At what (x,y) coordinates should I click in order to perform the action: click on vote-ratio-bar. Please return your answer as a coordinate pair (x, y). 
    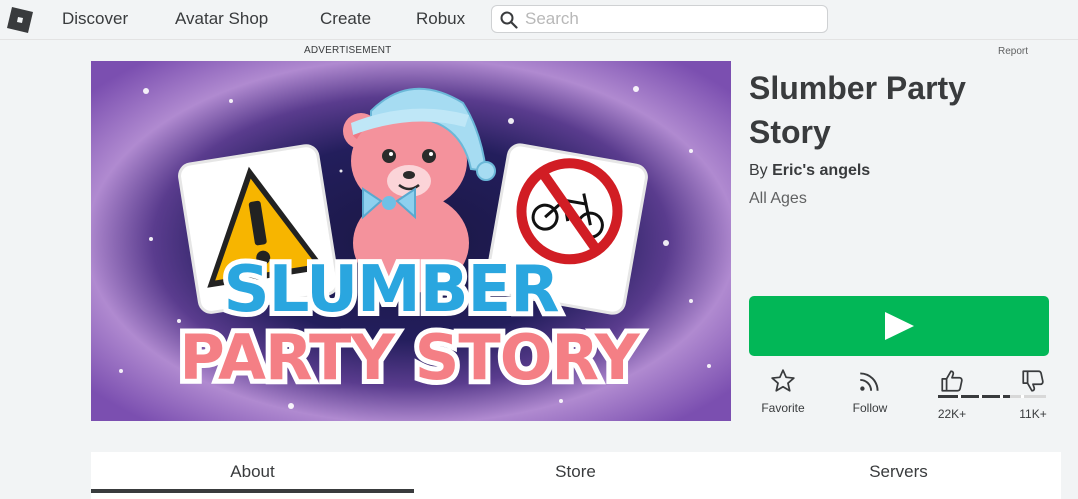
    Looking at the image, I should click on (992, 396).